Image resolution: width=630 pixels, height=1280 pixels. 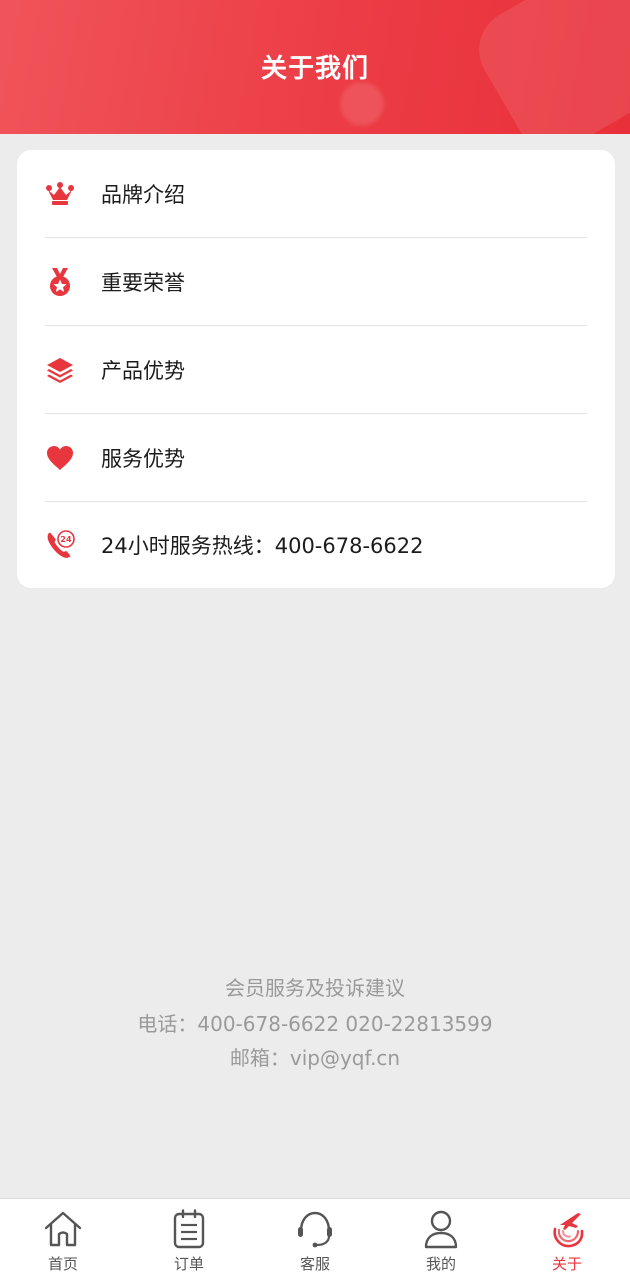 What do you see at coordinates (143, 282) in the screenshot?
I see `menu-item-label: 重要荣誉` at bounding box center [143, 282].